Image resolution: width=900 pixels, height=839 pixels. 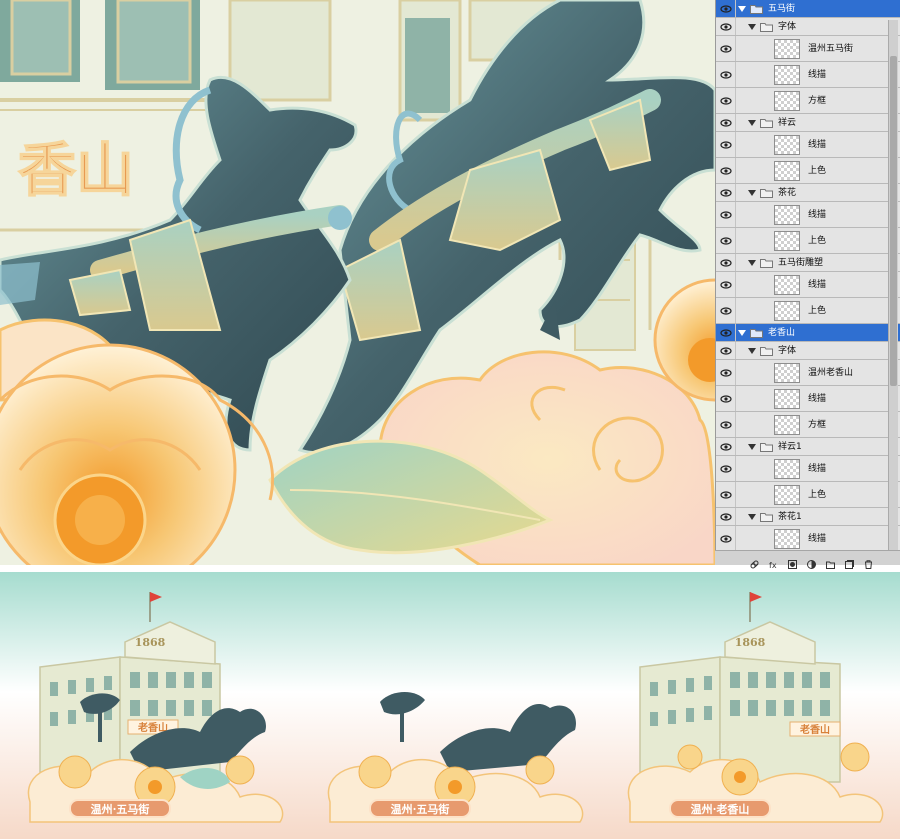 What do you see at coordinates (893, 221) in the screenshot?
I see `layers-scrollbar-thumb` at bounding box center [893, 221].